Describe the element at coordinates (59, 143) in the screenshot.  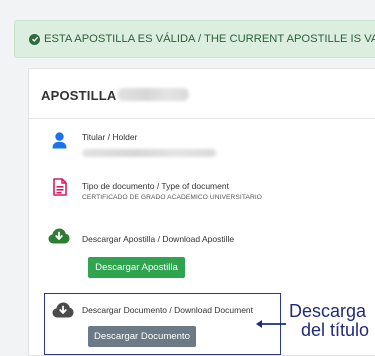
I see `user-icon` at that location.